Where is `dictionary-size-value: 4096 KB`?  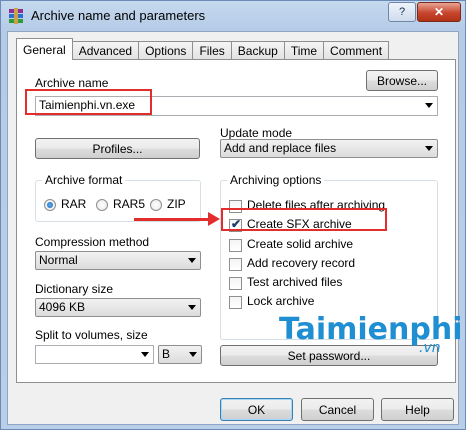
dictionary-size-value: 4096 KB is located at coordinates (62, 307).